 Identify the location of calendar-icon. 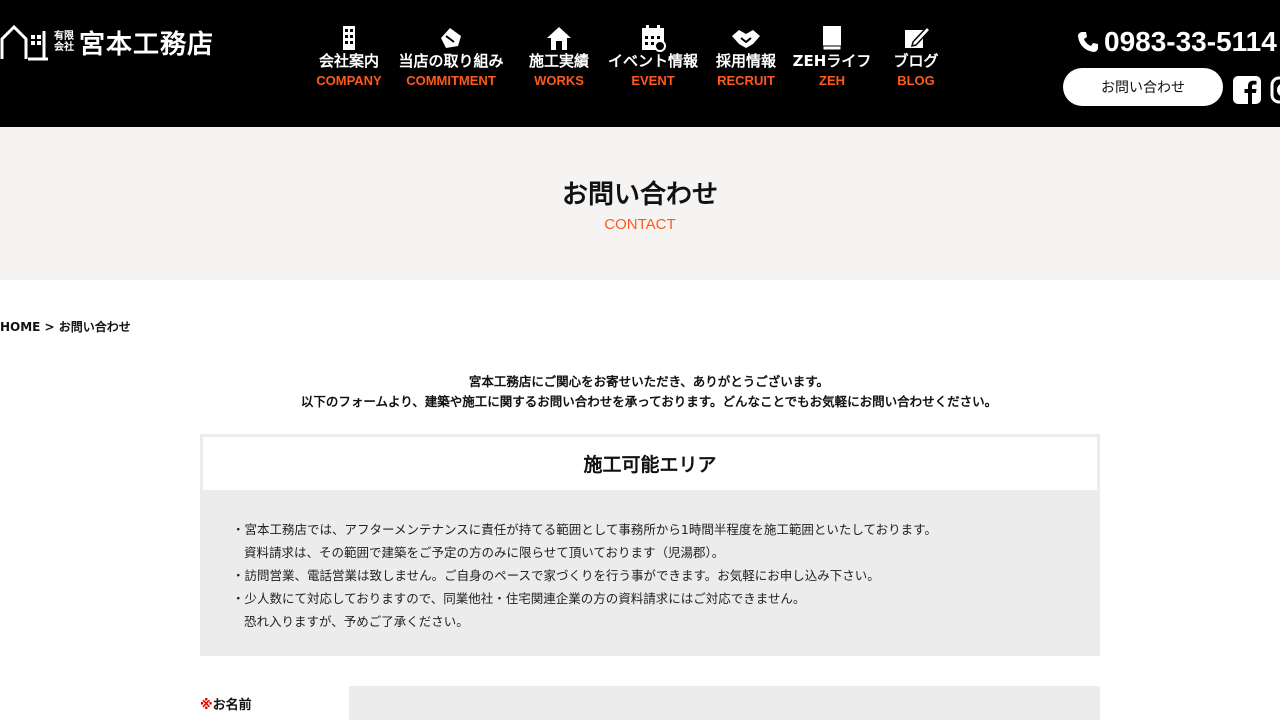
(654, 38).